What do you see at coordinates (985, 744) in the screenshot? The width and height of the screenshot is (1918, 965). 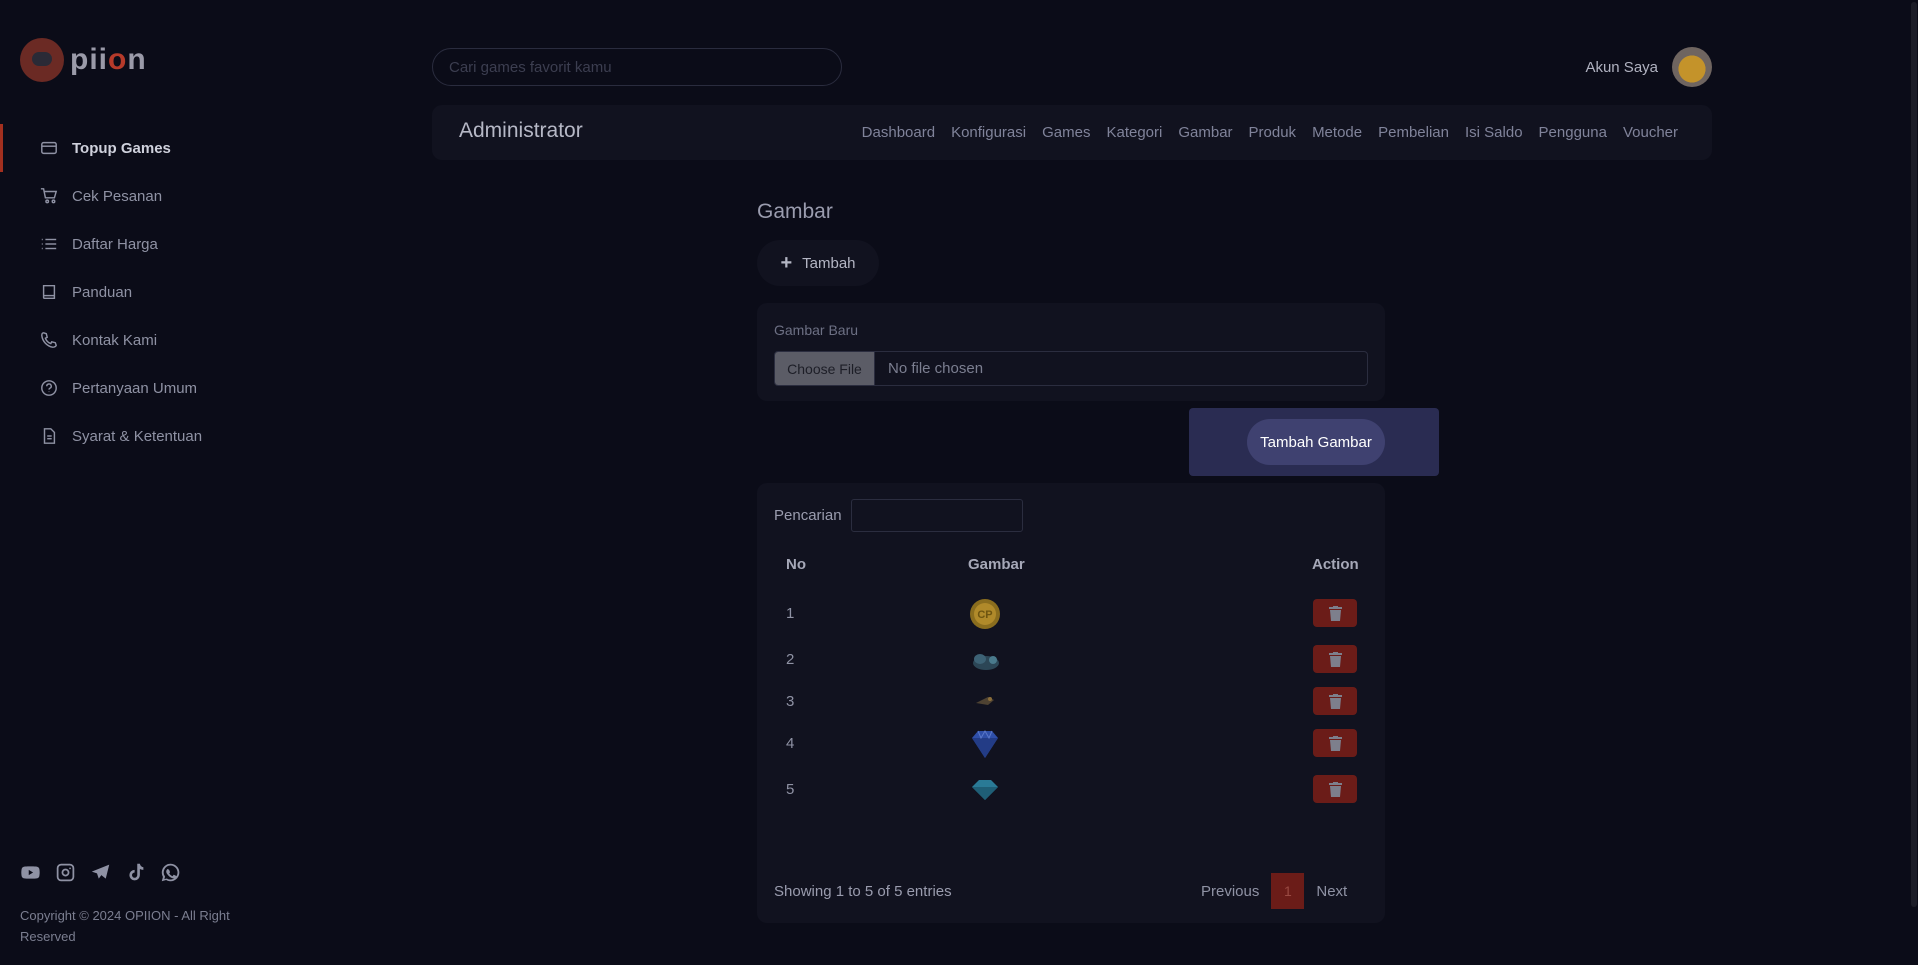 I see `blue-diamond-image` at bounding box center [985, 744].